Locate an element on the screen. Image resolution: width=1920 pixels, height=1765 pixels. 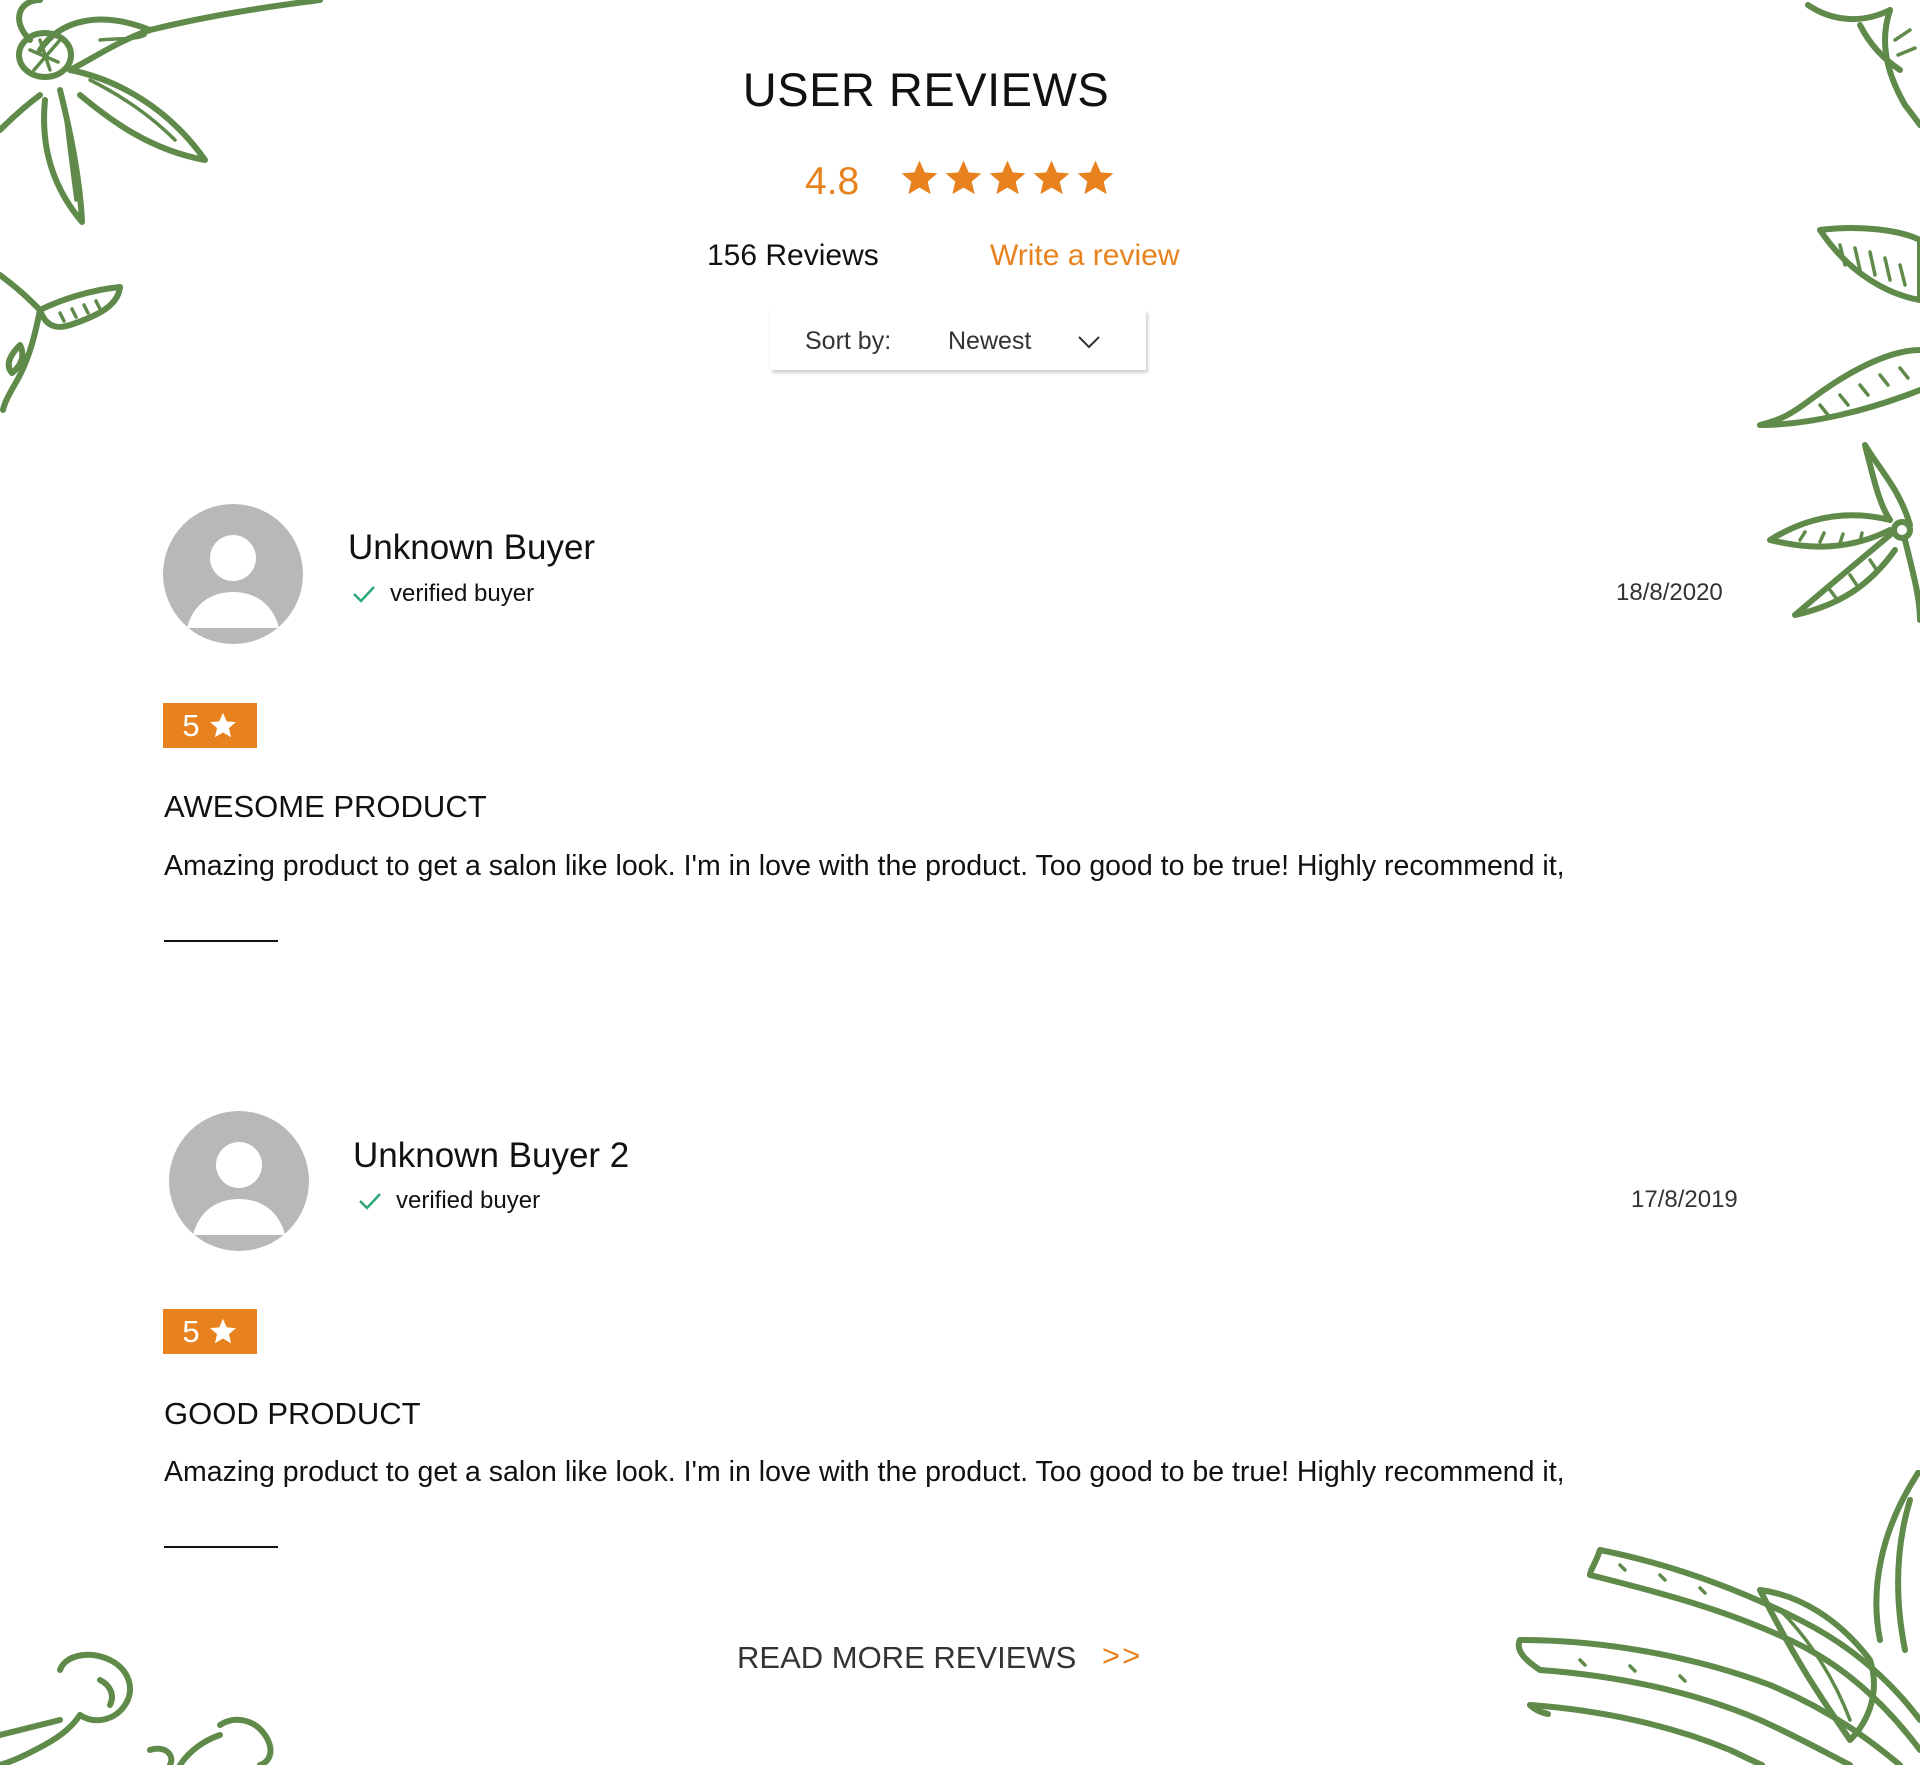
reviews-meta-row: 156 Reviews Write a review is located at coordinates (960, 257).